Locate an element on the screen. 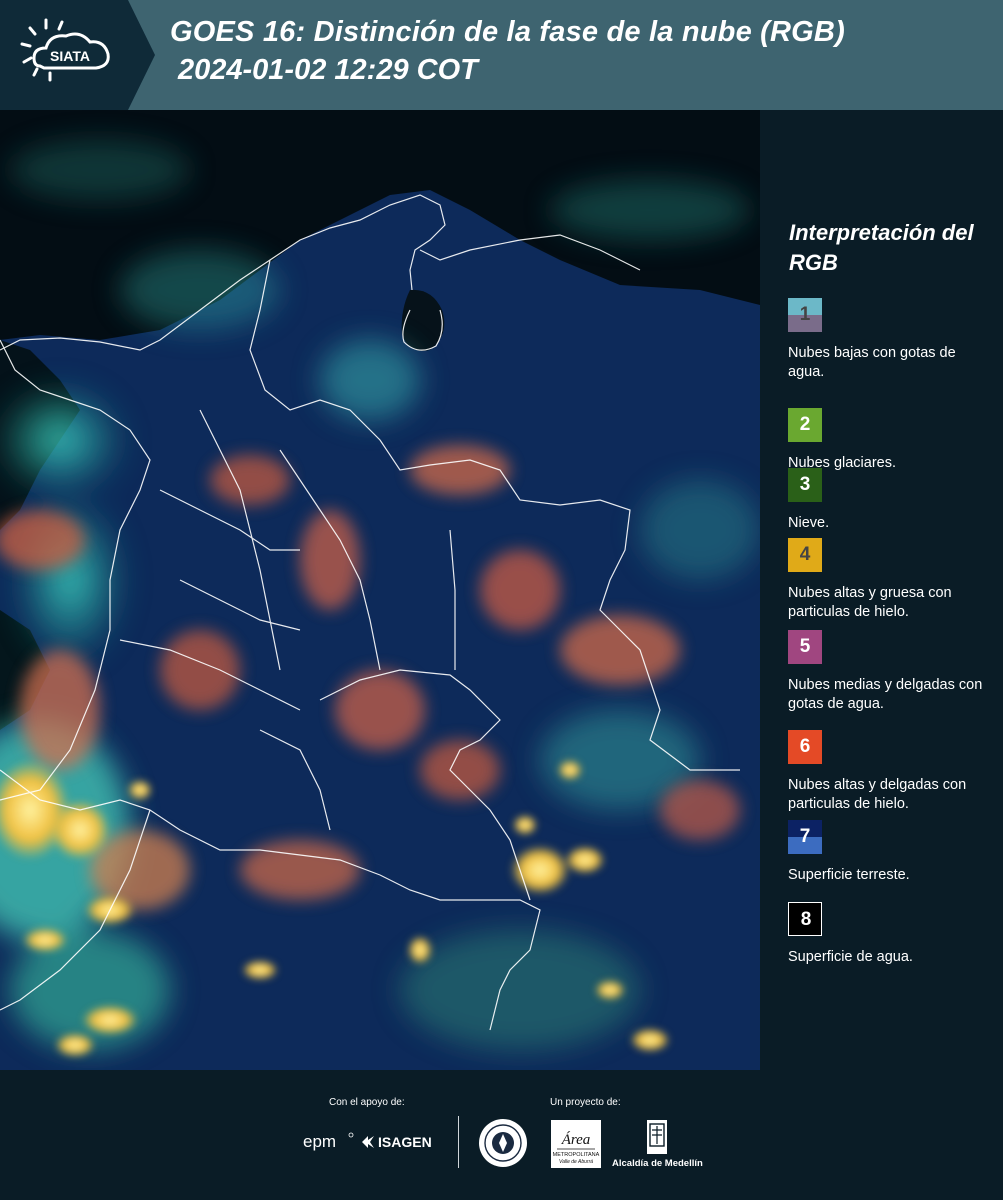  legend-number: 7 is located at coordinates (805, 836).